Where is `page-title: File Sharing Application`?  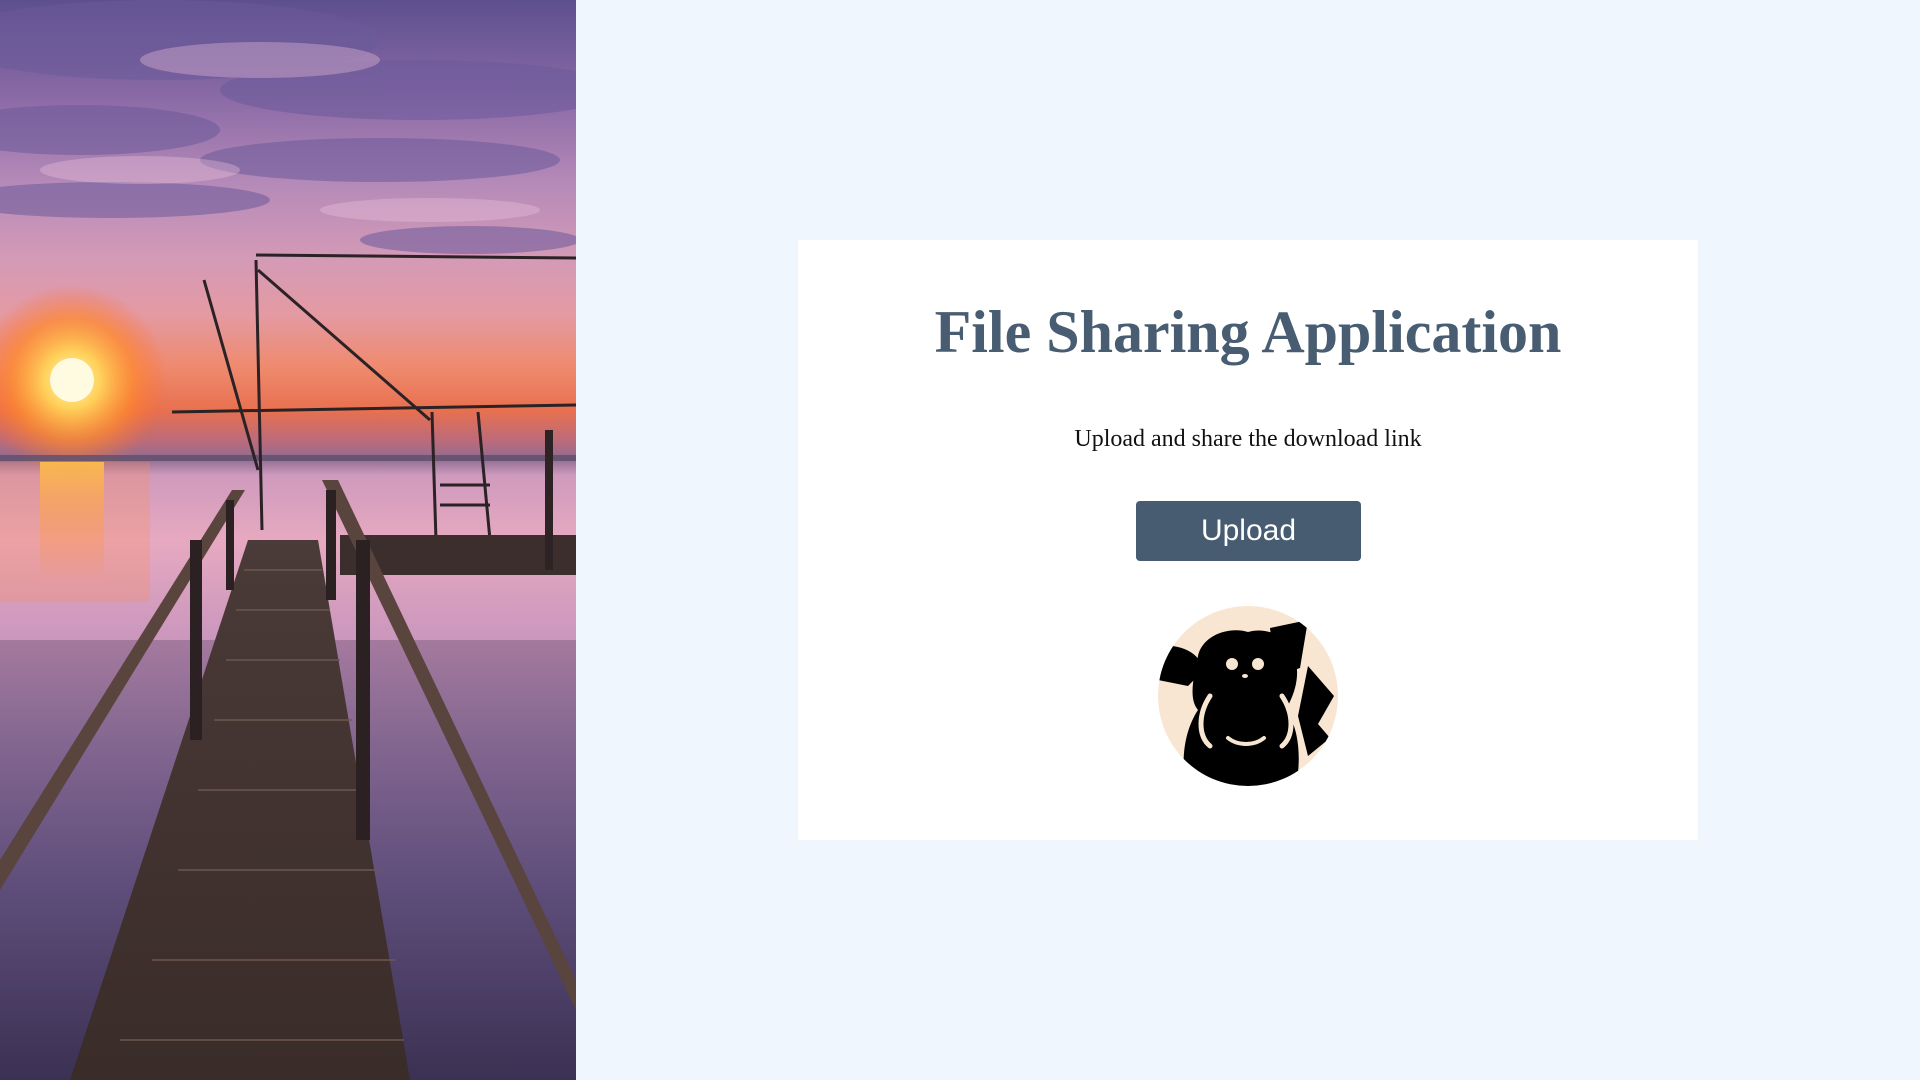
page-title: File Sharing Application is located at coordinates (1248, 332).